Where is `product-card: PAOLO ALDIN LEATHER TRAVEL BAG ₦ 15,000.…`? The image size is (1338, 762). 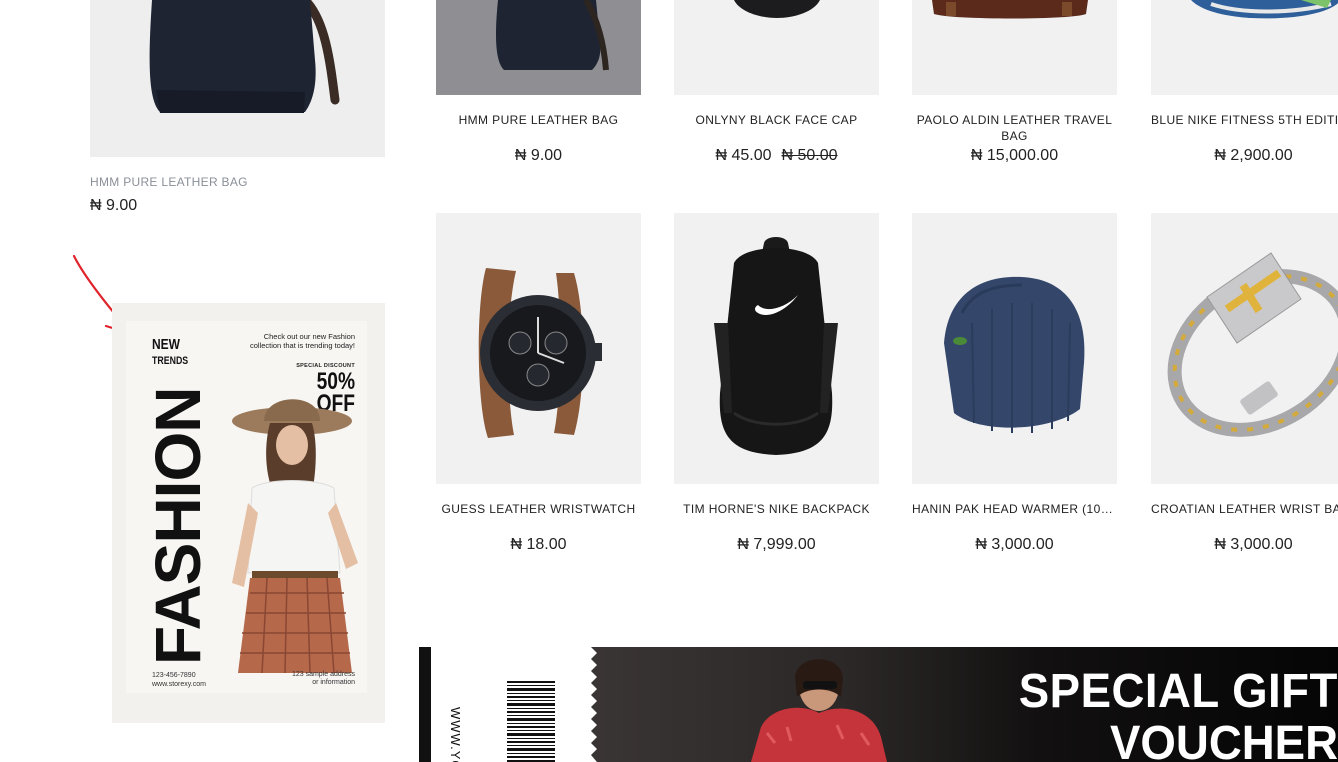
product-card: PAOLO ALDIN LEATHER TRAVEL BAG ₦ 15,000.… is located at coordinates (1014, 82).